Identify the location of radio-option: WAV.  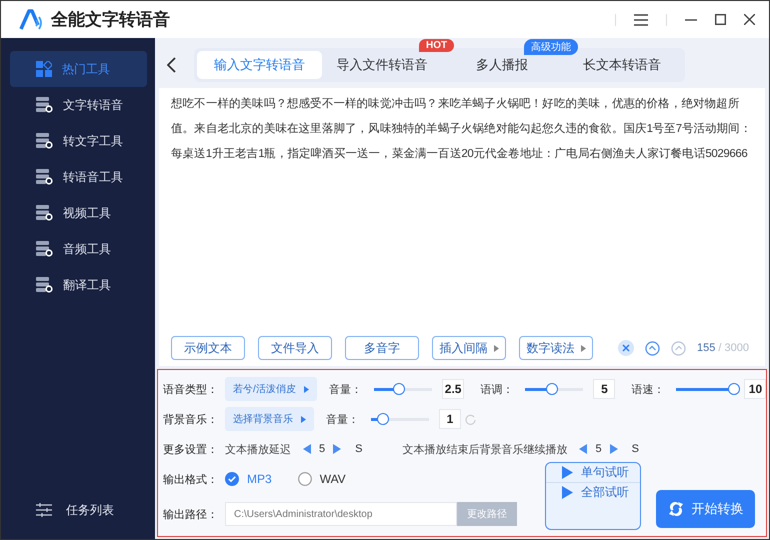
(322, 479).